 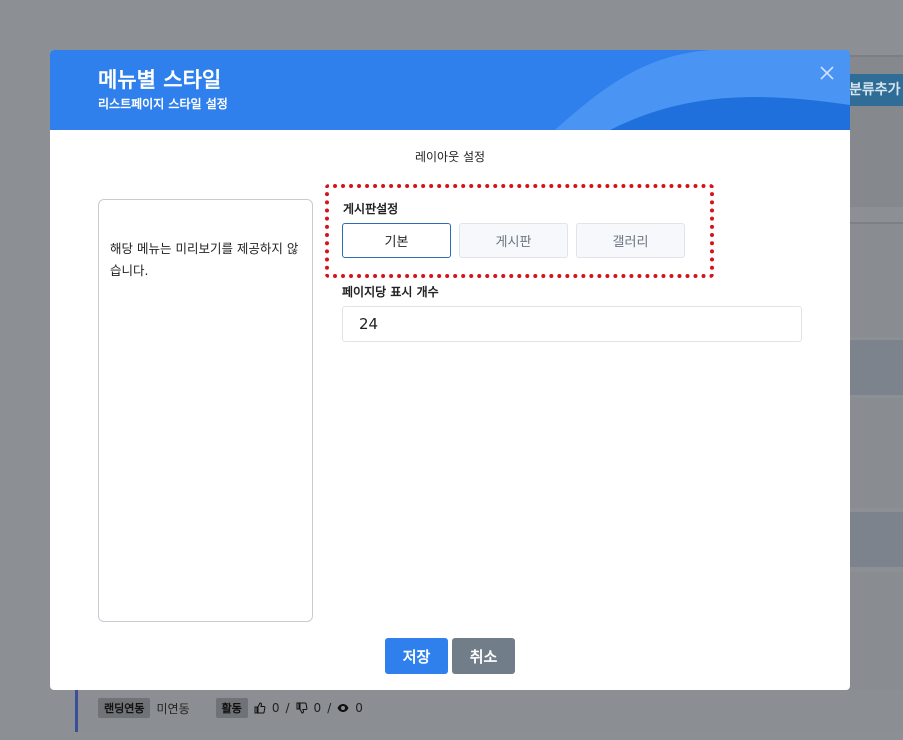 What do you see at coordinates (173, 708) in the screenshot?
I see `landing-status: 미연동` at bounding box center [173, 708].